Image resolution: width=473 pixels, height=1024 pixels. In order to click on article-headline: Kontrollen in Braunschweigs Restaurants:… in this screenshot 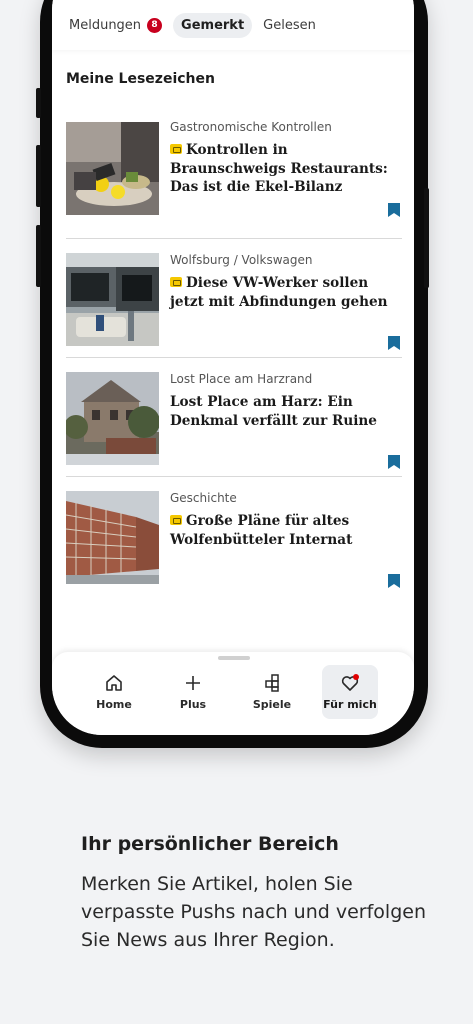, I will do `click(284, 169)`.